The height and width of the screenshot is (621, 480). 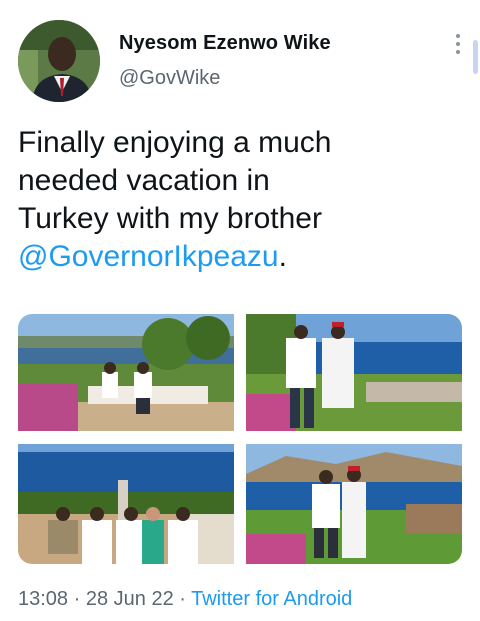 I want to click on tweet-line: needed vacation in, so click(x=144, y=180).